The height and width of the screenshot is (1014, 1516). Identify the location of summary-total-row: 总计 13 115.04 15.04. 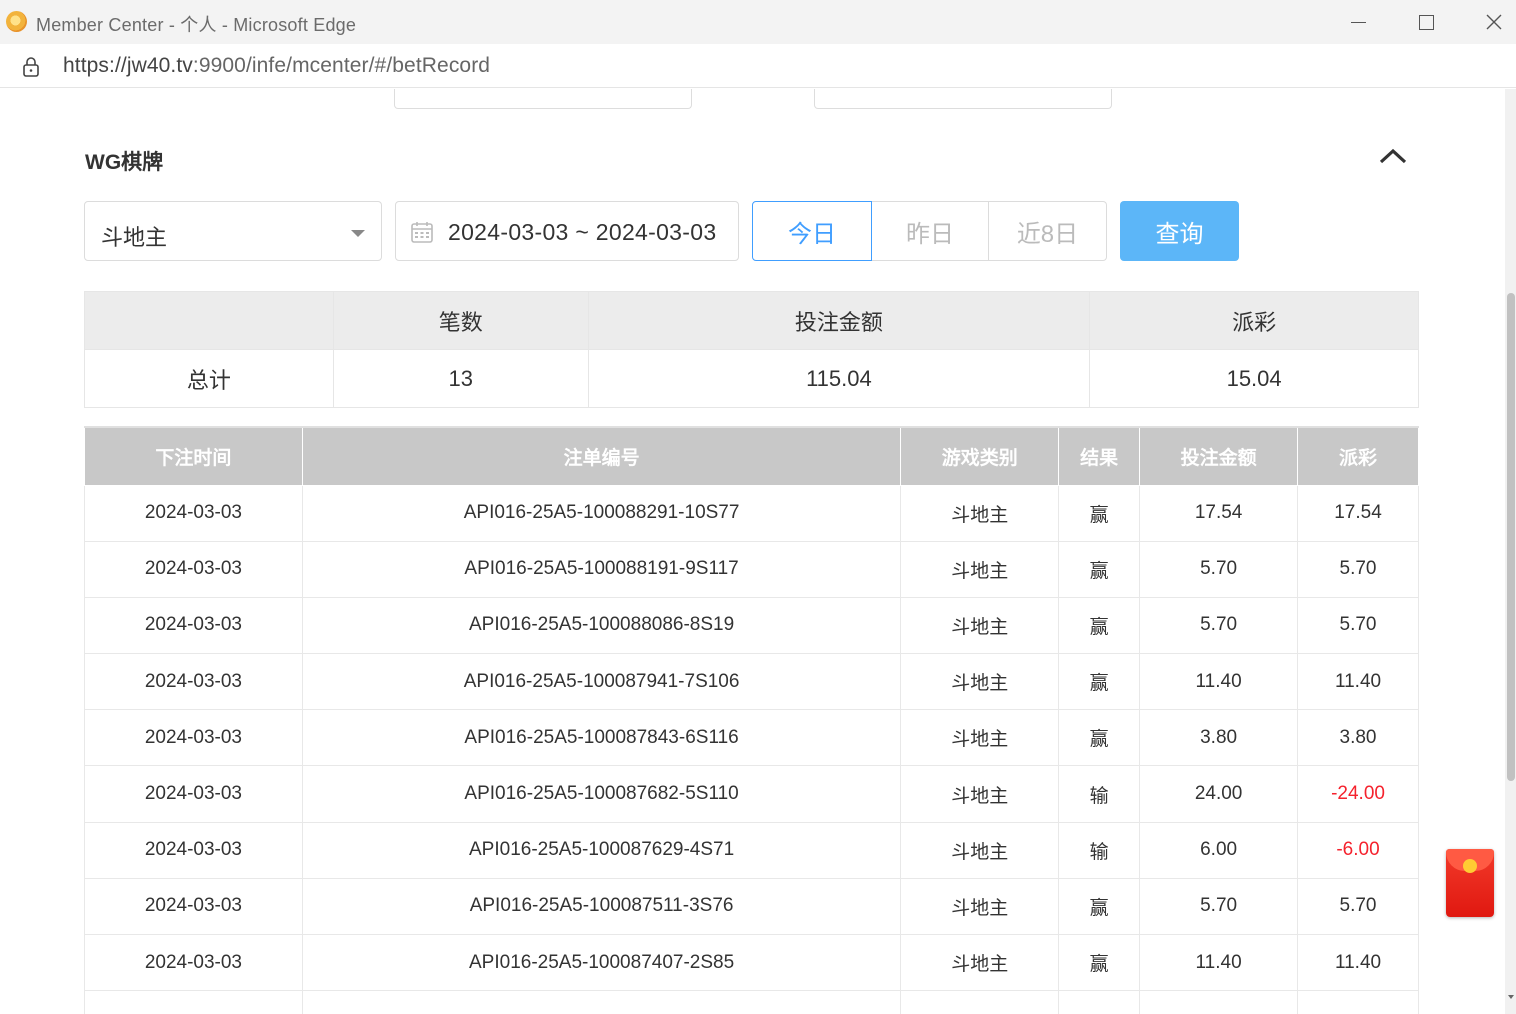
(751, 378).